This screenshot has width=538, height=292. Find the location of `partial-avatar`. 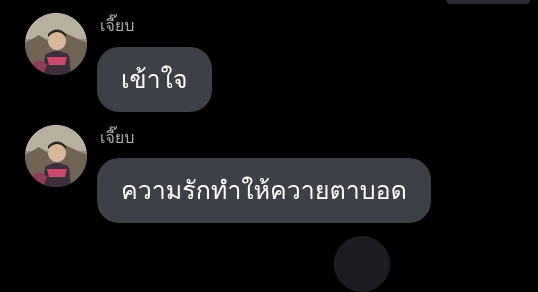

partial-avatar is located at coordinates (362, 264).